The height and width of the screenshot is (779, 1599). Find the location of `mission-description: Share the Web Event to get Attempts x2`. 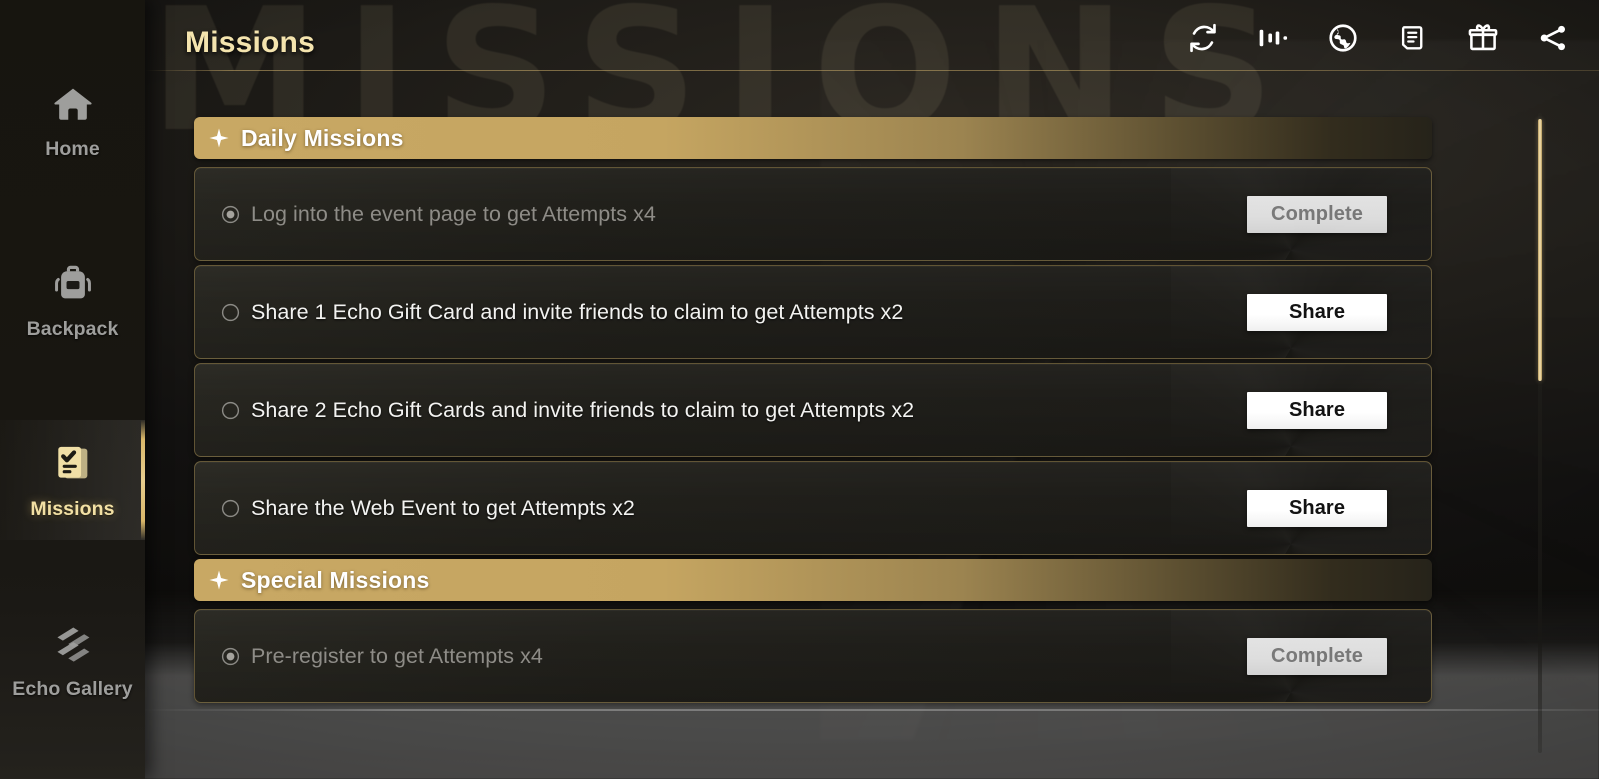

mission-description: Share the Web Event to get Attempts x2 is located at coordinates (443, 507).